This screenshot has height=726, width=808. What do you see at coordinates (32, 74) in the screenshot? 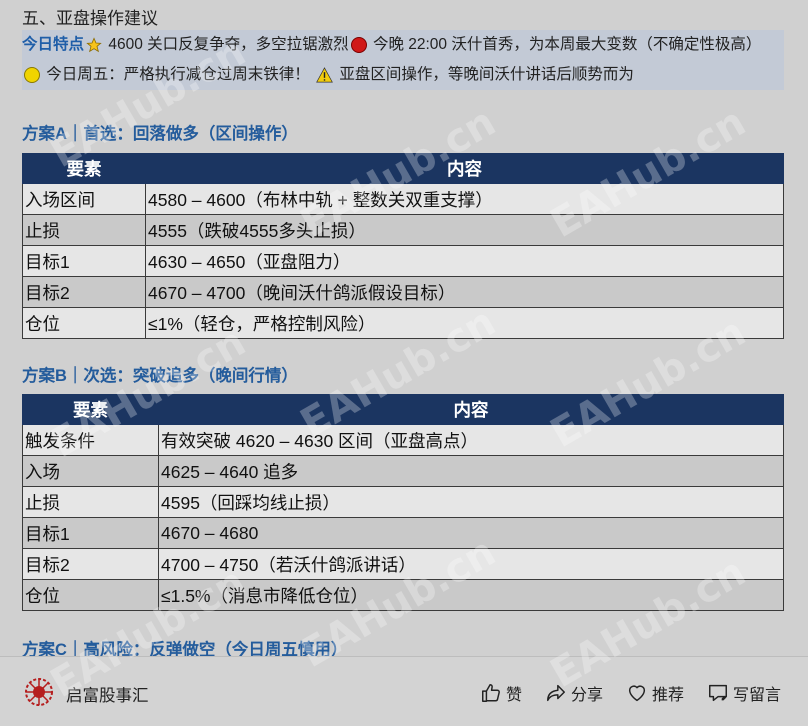
I see `yellow-circle-icon` at bounding box center [32, 74].